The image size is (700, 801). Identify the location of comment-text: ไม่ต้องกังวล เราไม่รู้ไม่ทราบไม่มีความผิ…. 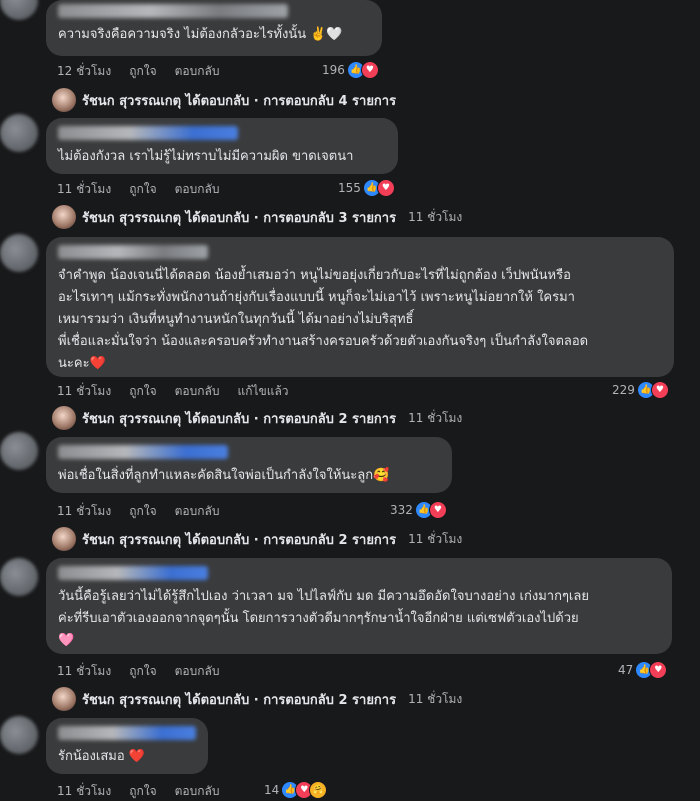
(206, 156).